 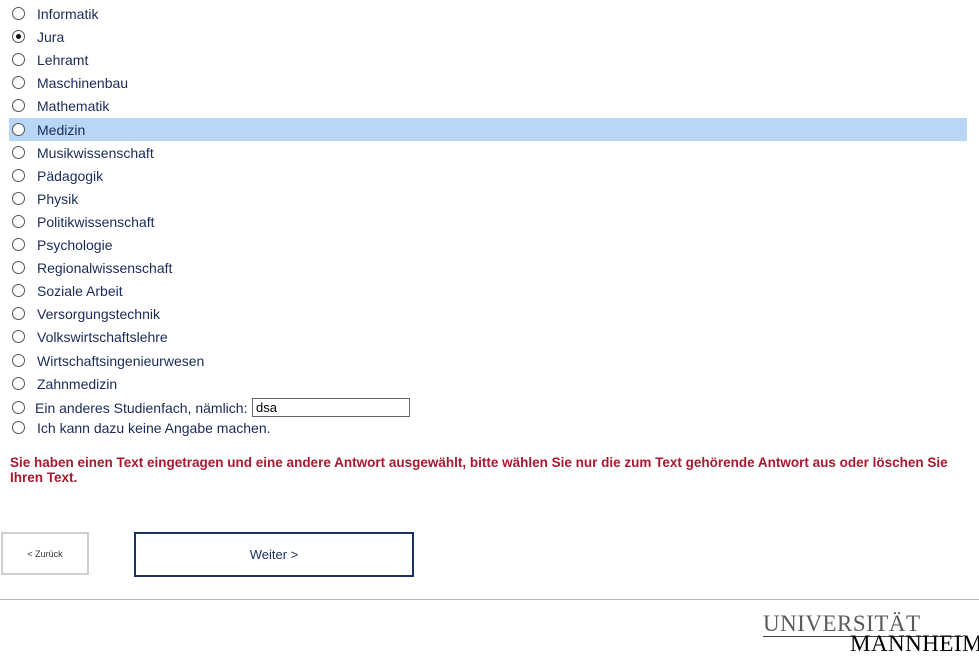 I want to click on radio-no-answer, so click(x=18, y=427).